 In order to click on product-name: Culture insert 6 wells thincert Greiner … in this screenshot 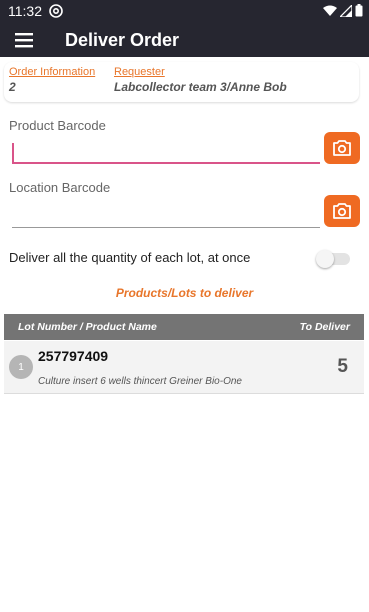, I will do `click(140, 381)`.